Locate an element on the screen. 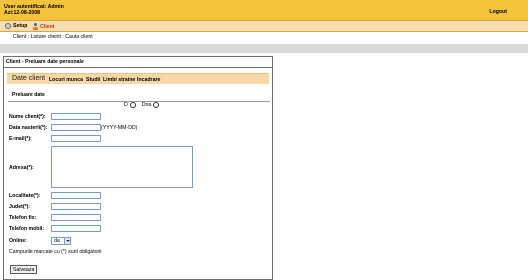 The image size is (528, 280). menu-item-setup: Setup is located at coordinates (16, 26).